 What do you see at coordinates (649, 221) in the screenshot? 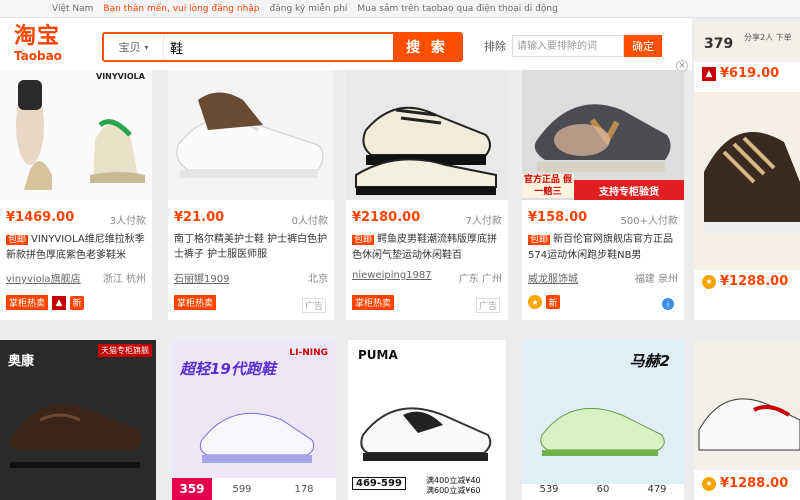
I see `paid-count: 500+人付款` at bounding box center [649, 221].